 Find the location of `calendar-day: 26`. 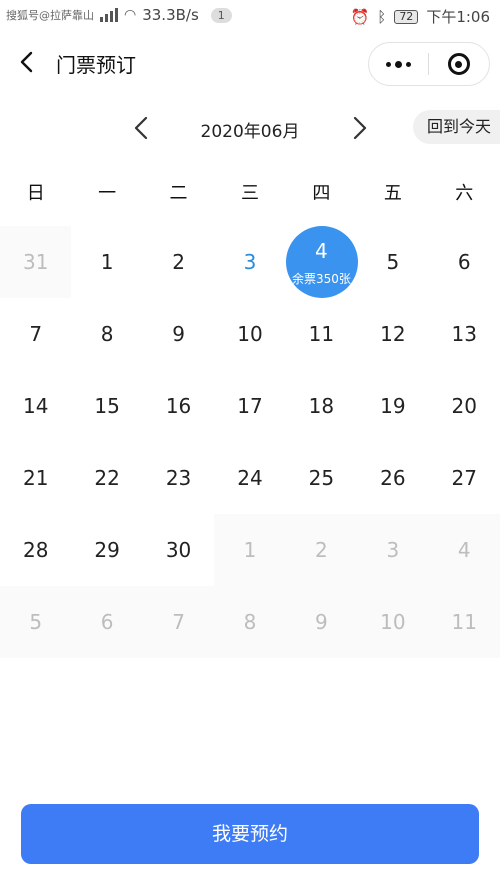

calendar-day: 26 is located at coordinates (392, 478).